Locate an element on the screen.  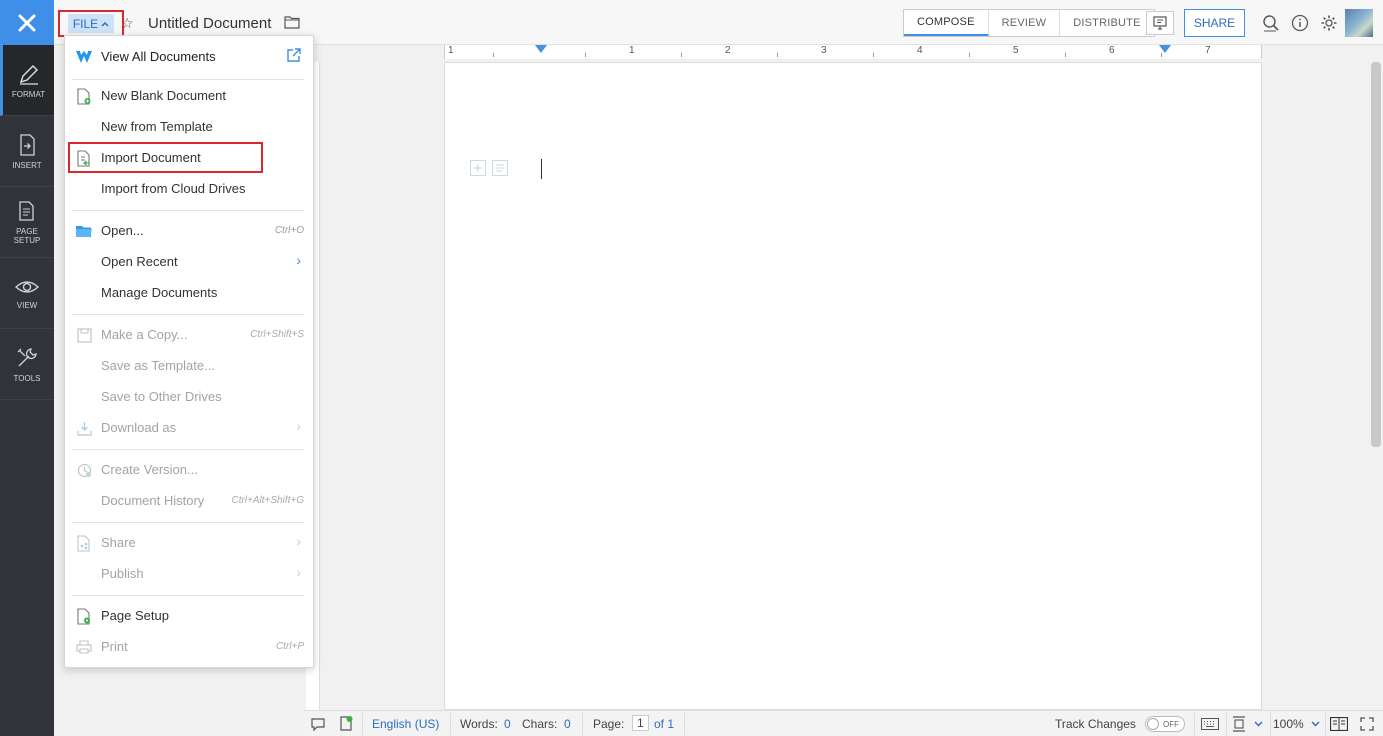
menu-item-new-blank-document: New Blank Document is located at coordinates (189, 95).